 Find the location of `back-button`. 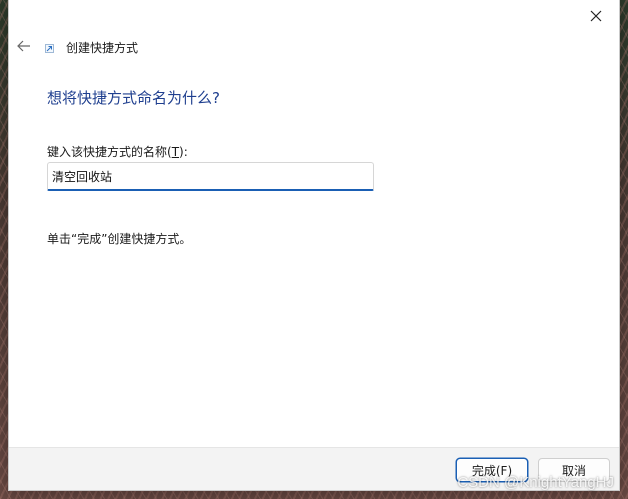

back-button is located at coordinates (24, 46).